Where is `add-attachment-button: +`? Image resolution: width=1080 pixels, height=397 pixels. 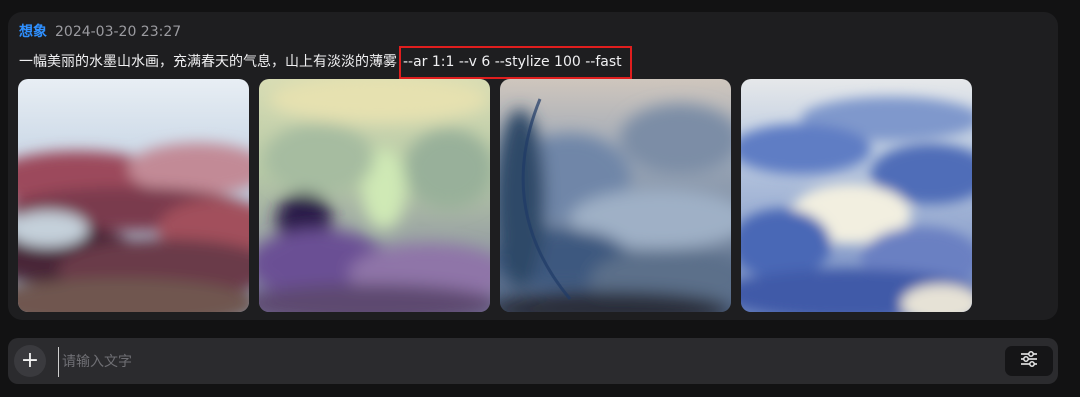 add-attachment-button: + is located at coordinates (30, 361).